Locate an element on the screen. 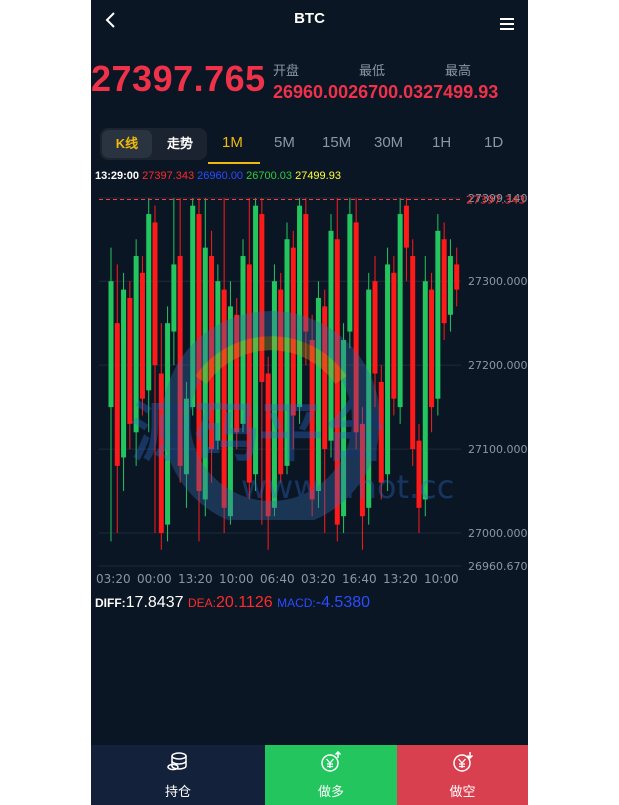 The image size is (619, 805). macd-value: -4.5380 is located at coordinates (343, 602).